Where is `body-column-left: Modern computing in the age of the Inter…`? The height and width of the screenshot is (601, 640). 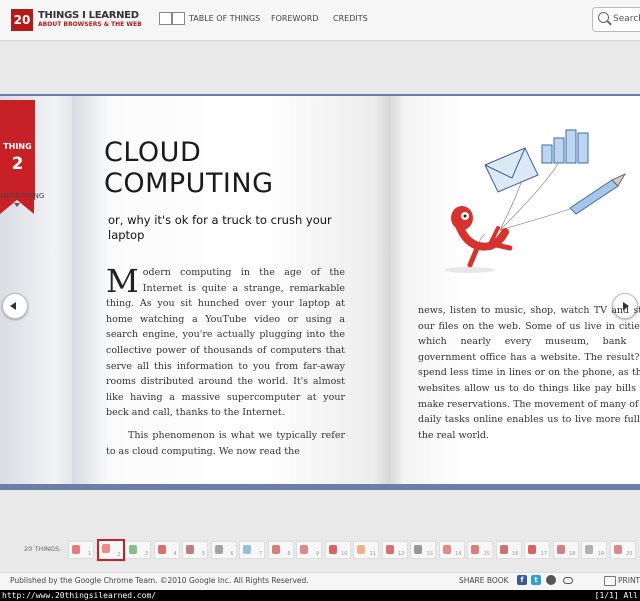
body-column-left: Modern computing in the age of the Inter… is located at coordinates (225, 365).